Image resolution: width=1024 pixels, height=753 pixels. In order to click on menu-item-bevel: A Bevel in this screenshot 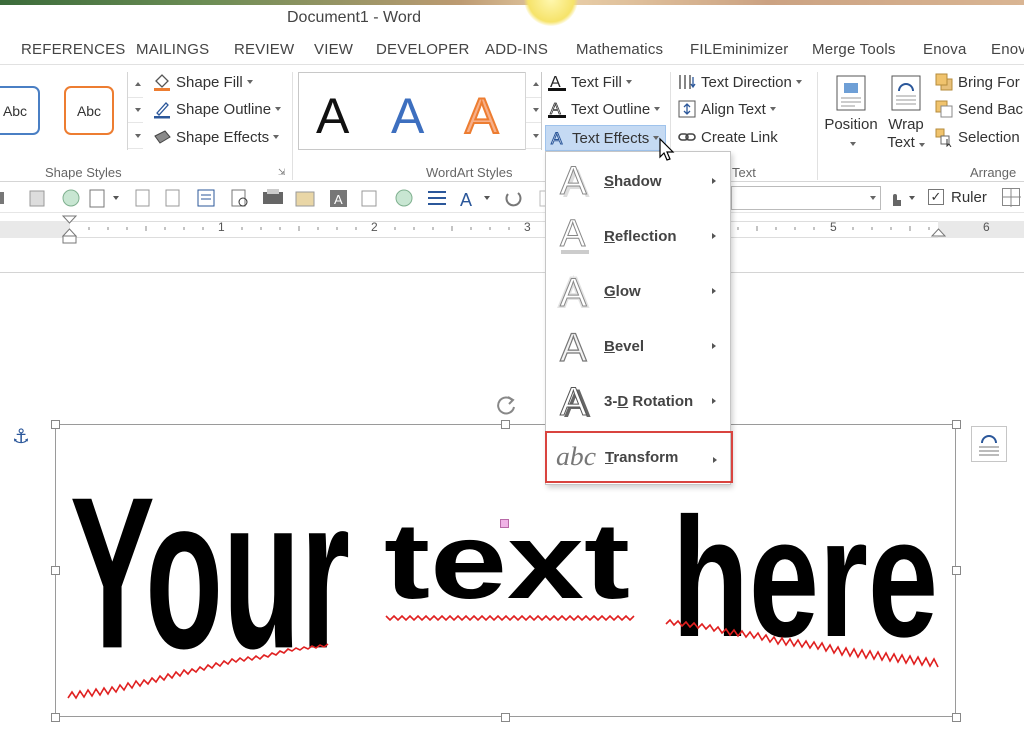, I will do `click(638, 346)`.